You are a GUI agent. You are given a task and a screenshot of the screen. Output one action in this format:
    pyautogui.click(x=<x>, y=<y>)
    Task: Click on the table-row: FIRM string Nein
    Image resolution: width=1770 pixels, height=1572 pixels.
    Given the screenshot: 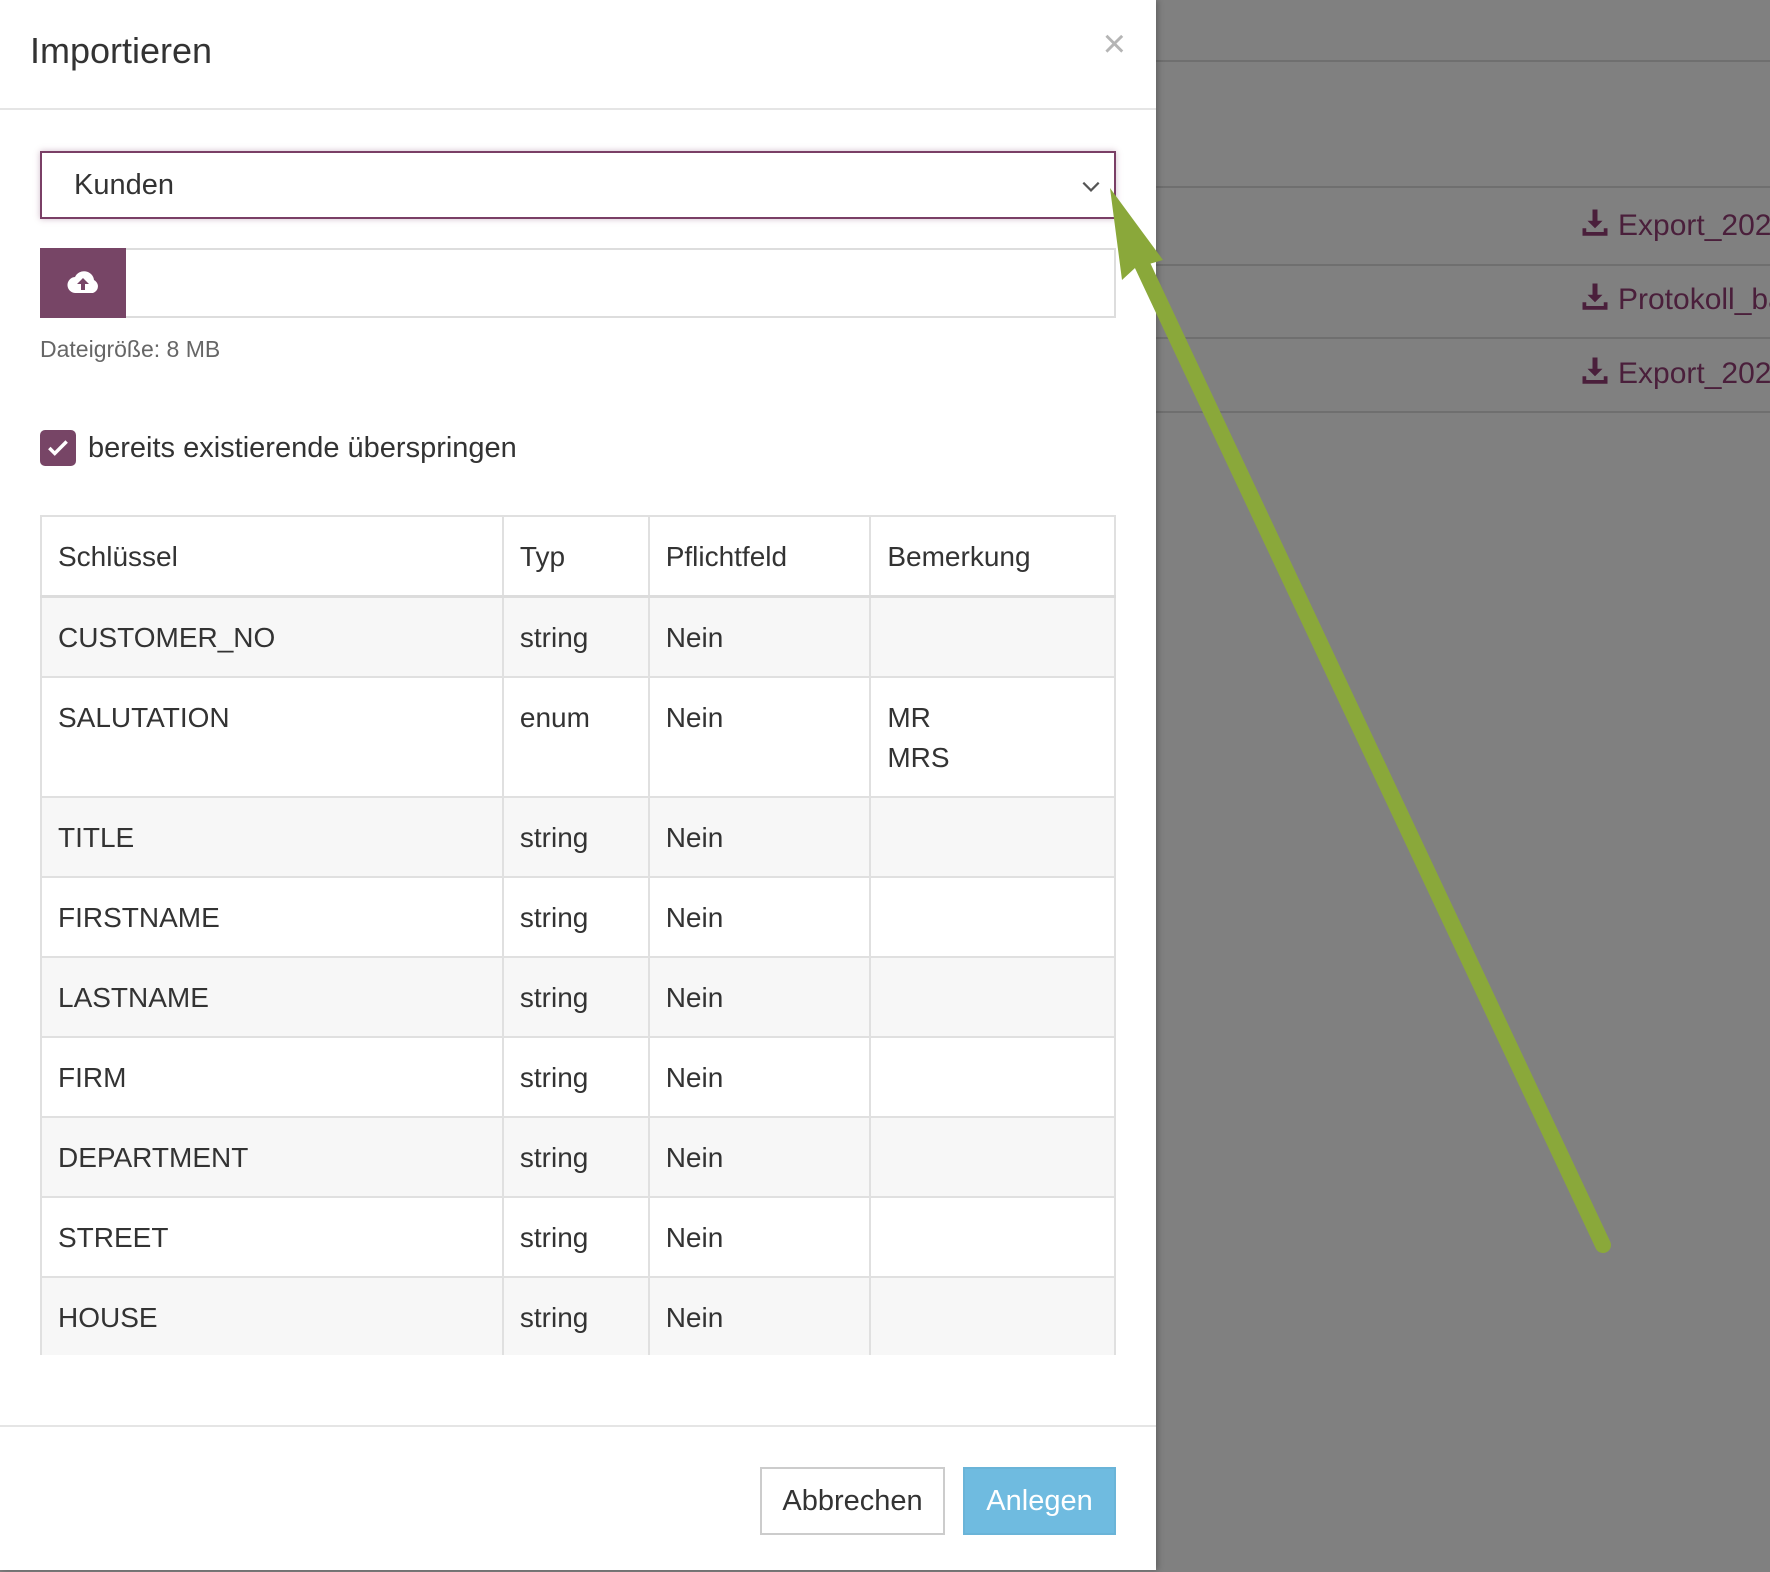 What is the action you would take?
    pyautogui.click(x=578, y=1077)
    